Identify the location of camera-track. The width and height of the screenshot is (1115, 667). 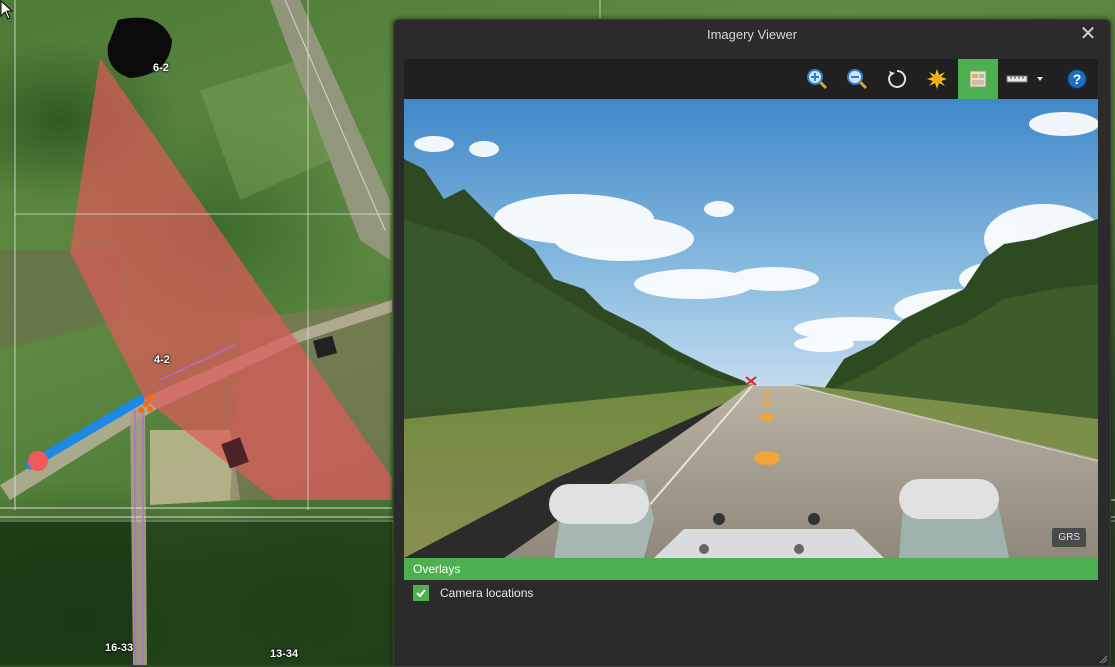
(85, 432).